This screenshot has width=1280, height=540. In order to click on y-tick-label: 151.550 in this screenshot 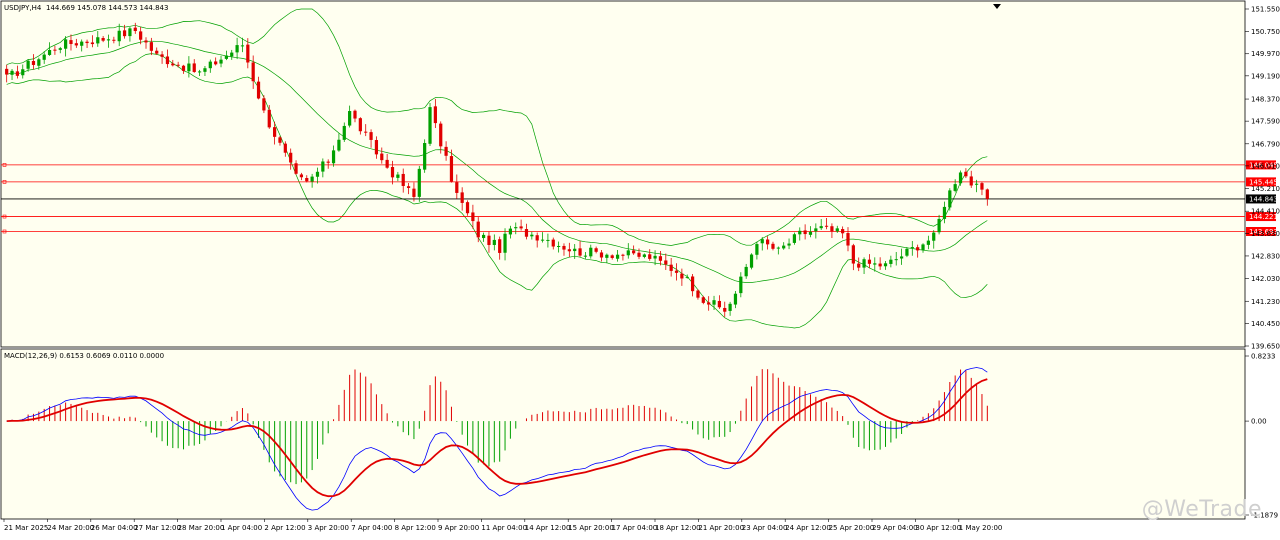, I will do `click(1265, 10)`.